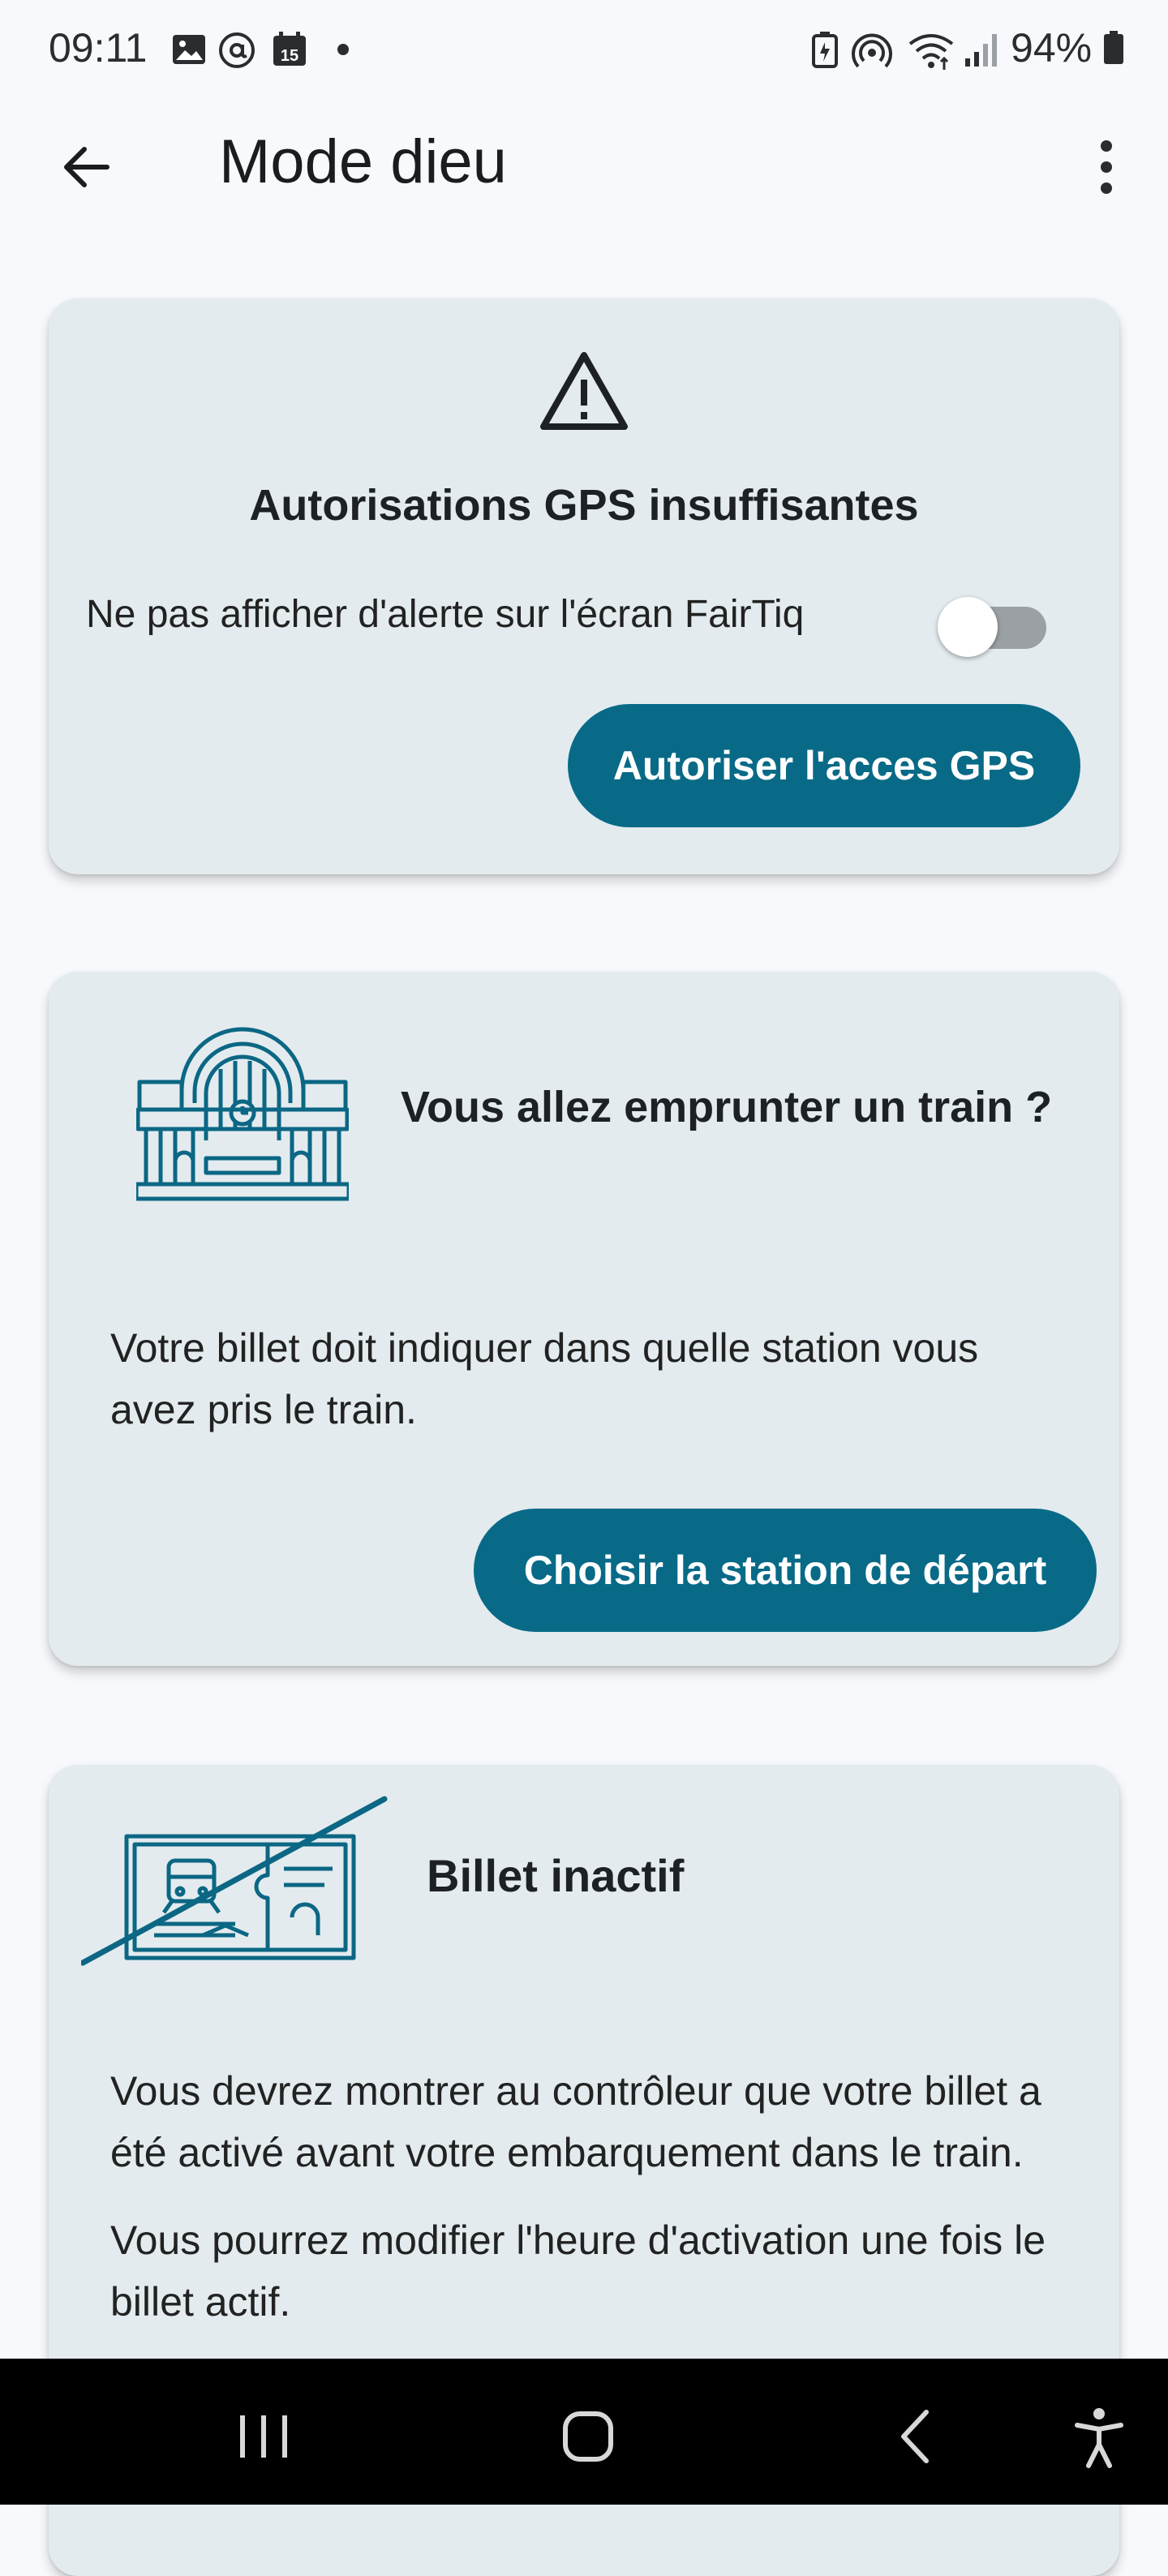 The height and width of the screenshot is (2576, 1168). What do you see at coordinates (588, 2436) in the screenshot?
I see `home-icon` at bounding box center [588, 2436].